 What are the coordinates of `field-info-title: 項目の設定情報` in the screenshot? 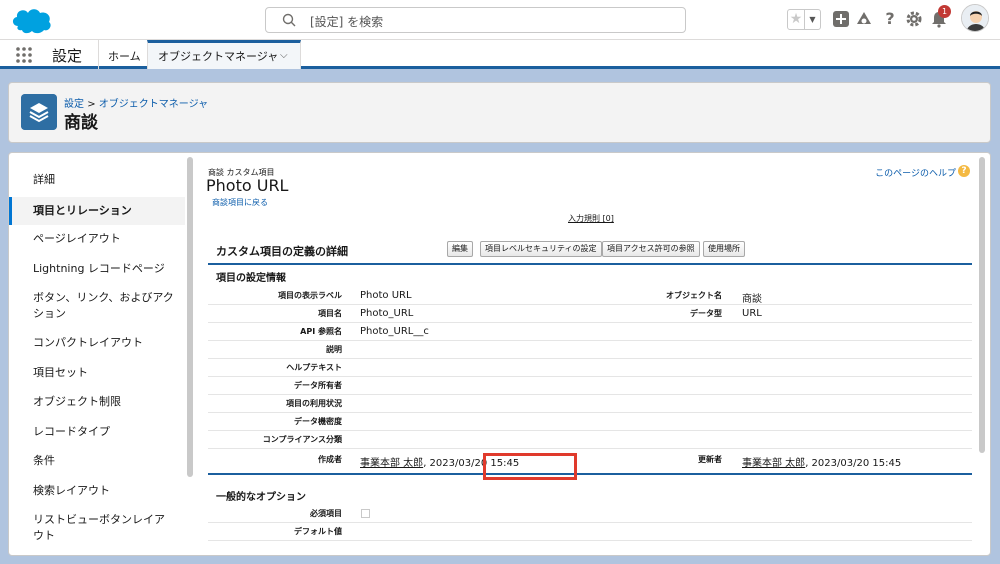 It's located at (251, 278).